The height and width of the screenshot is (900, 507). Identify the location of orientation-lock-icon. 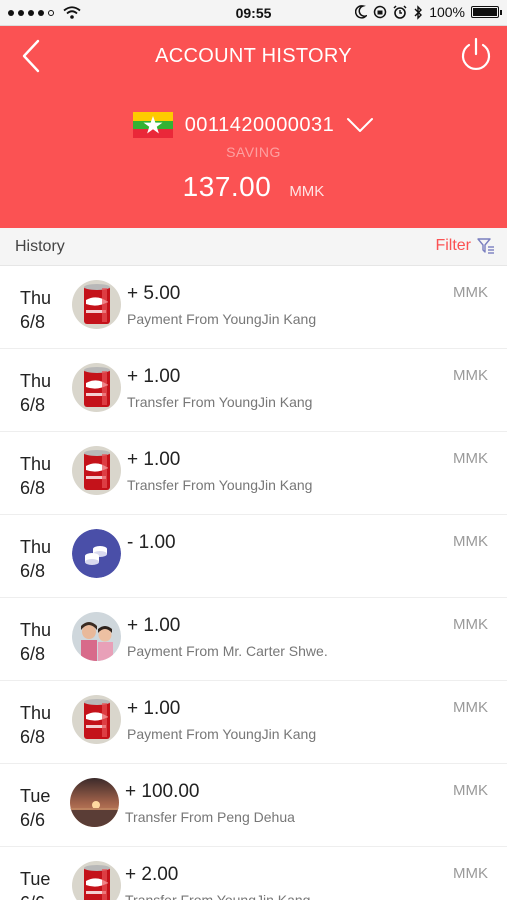
(380, 12).